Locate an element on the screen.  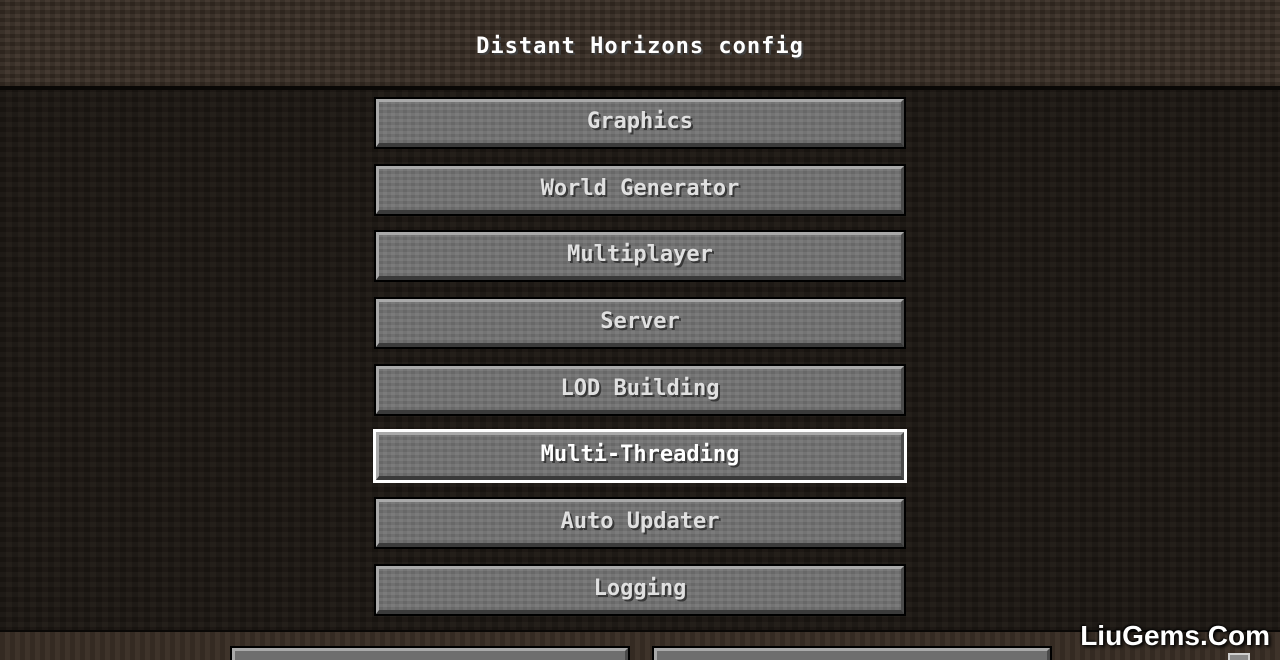
logging-button: Logging is located at coordinates (640, 589).